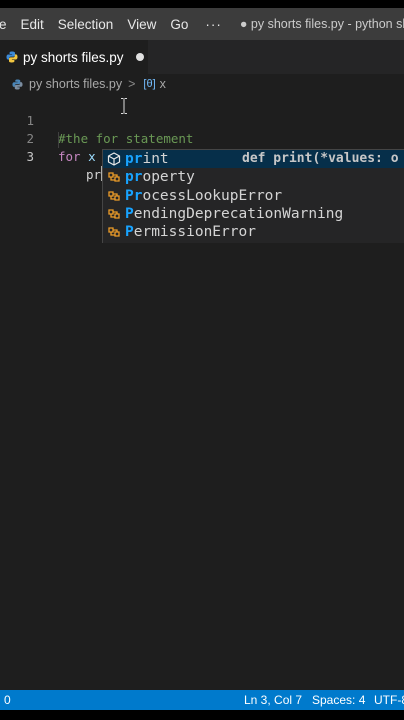  Describe the element at coordinates (114, 159) in the screenshot. I see `method-icon` at that location.